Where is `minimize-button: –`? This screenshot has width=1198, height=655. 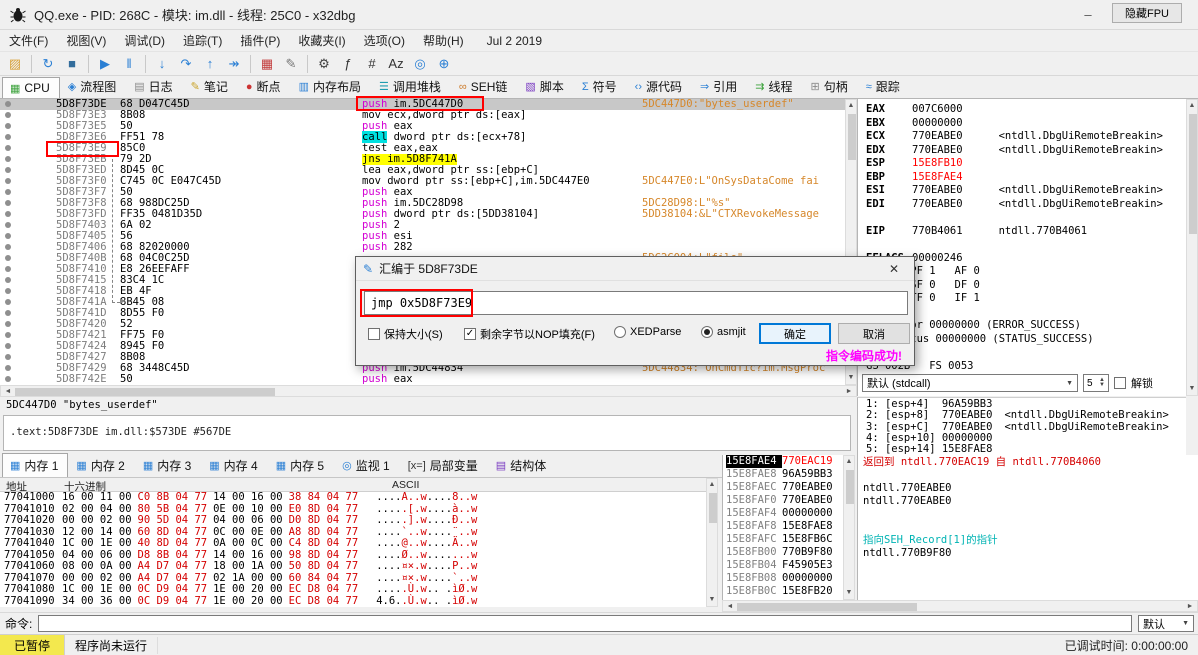
minimize-button: – is located at coordinates (1088, 15).